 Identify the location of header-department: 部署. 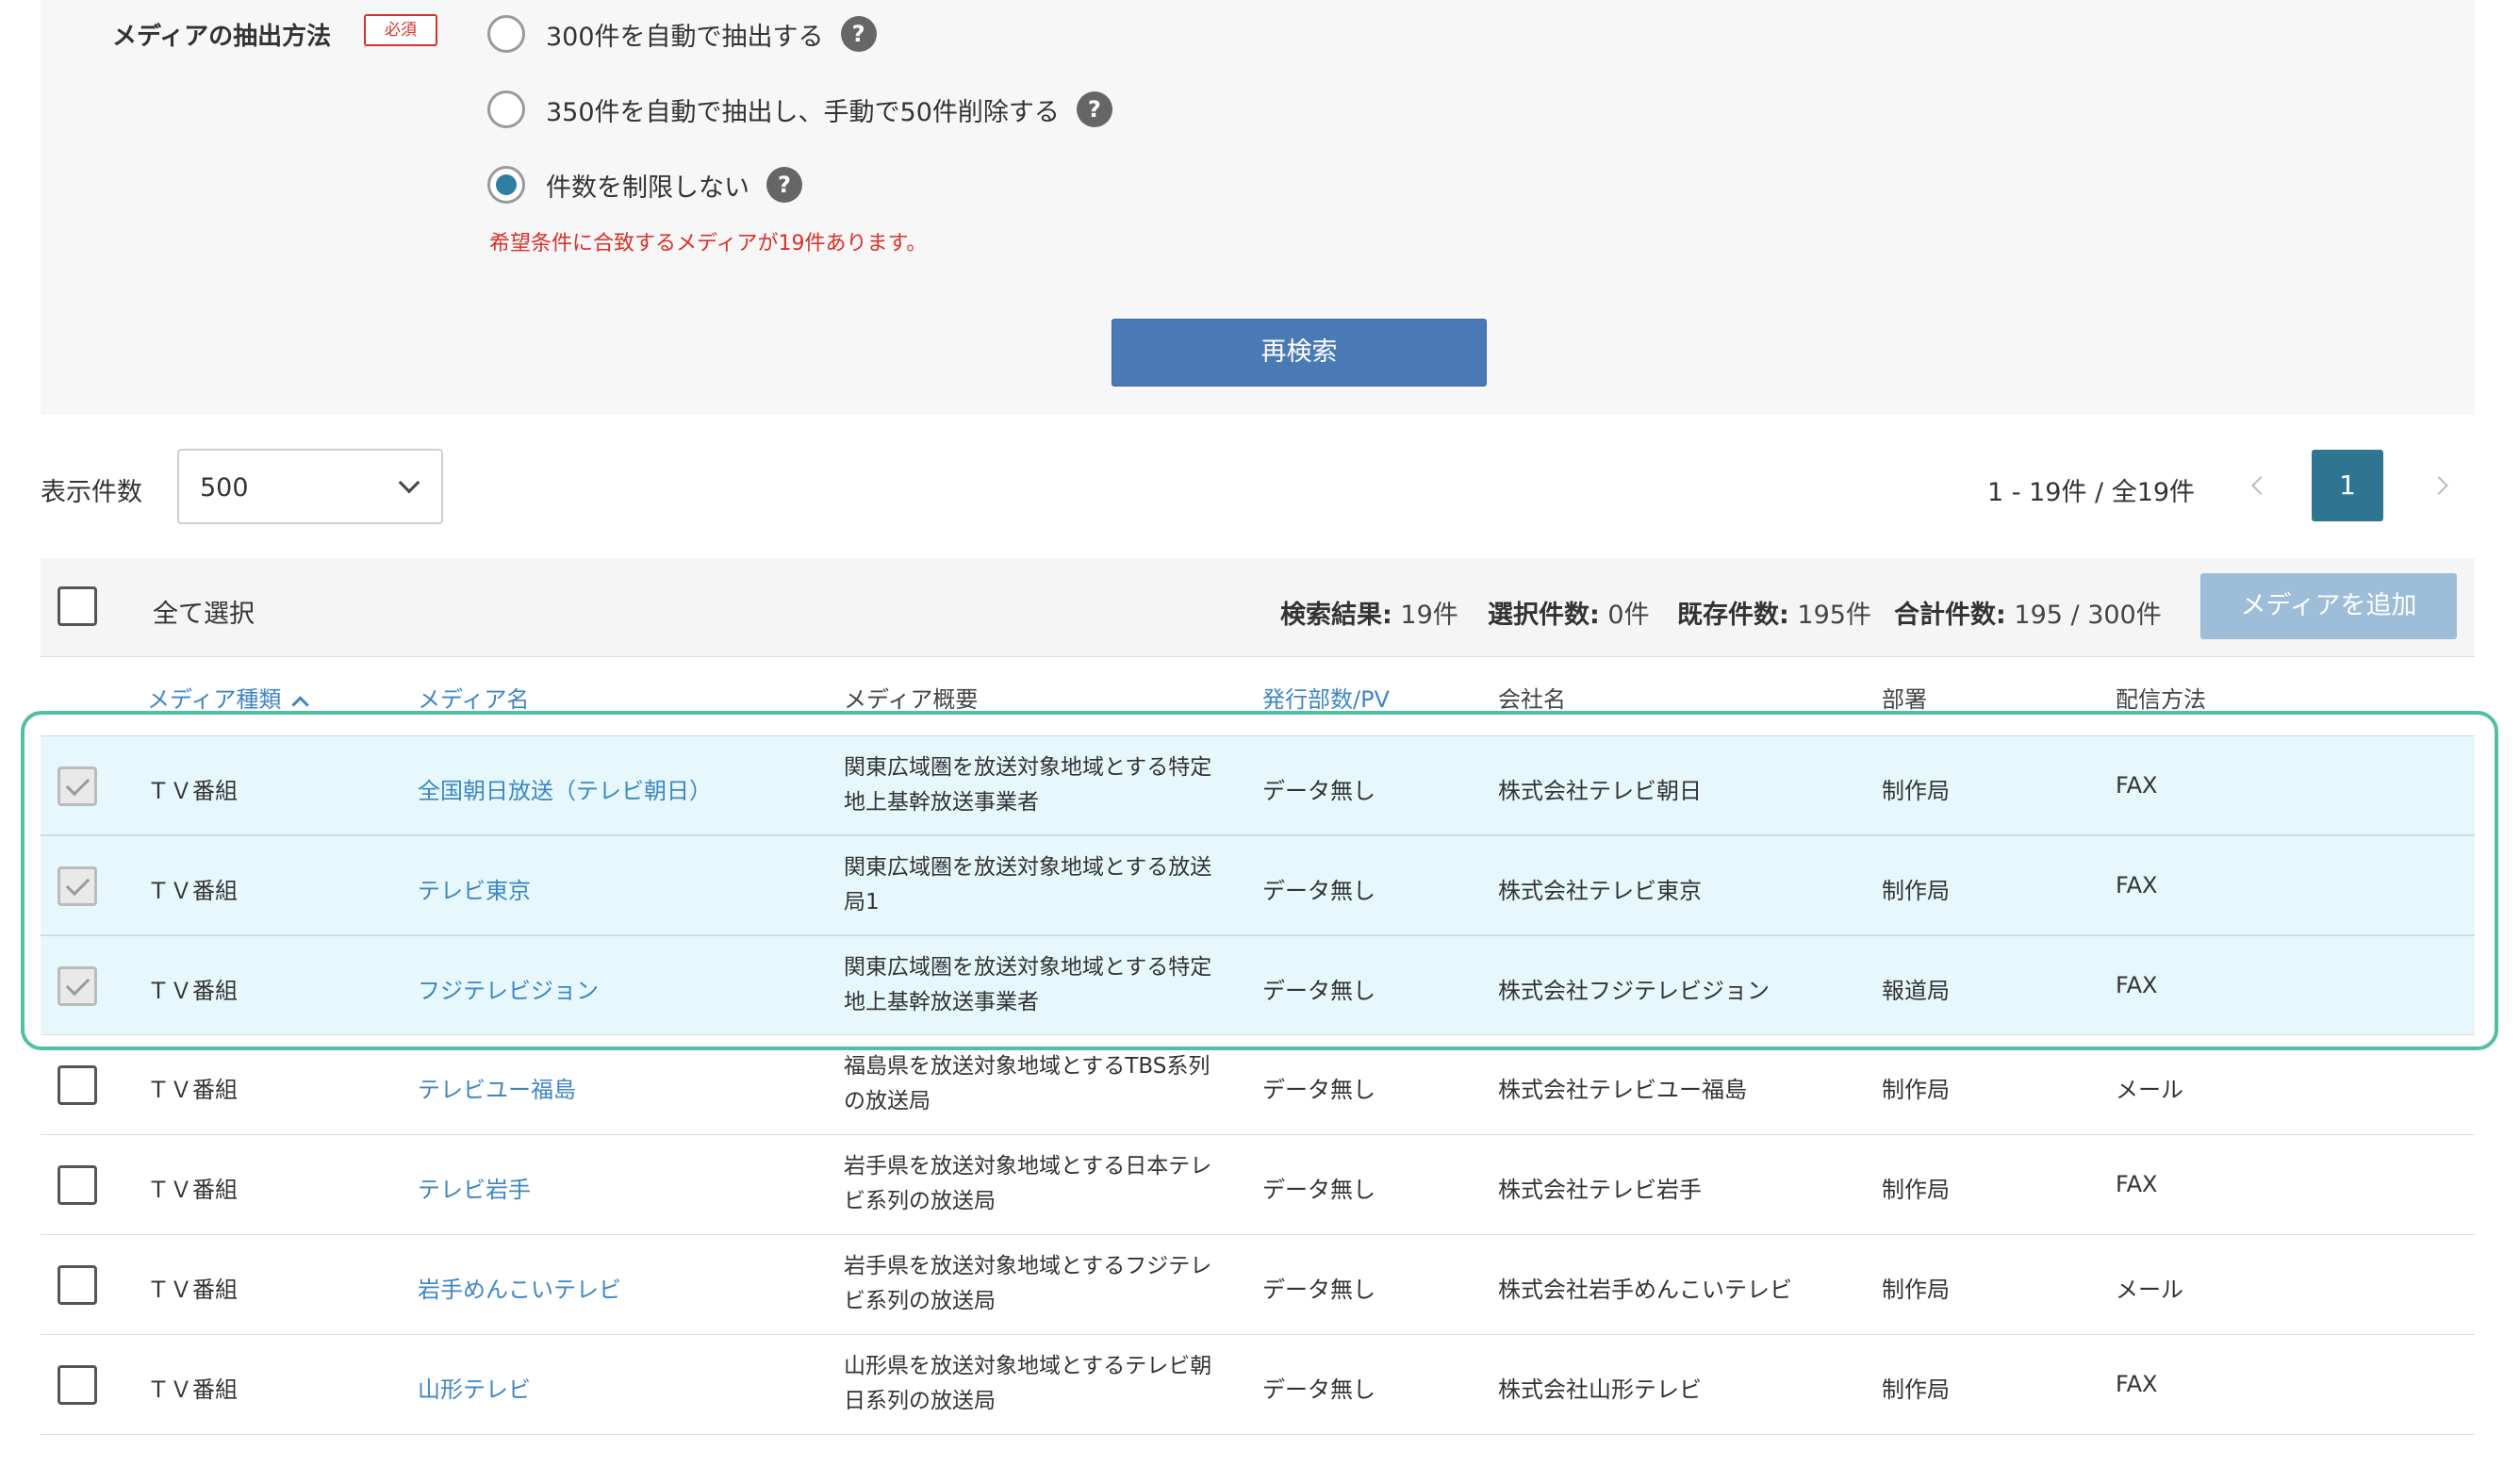
(1904, 699).